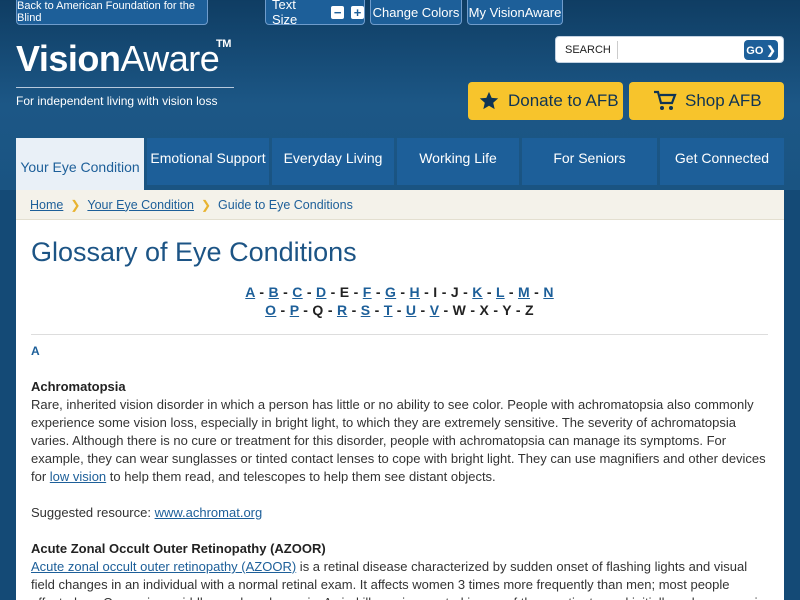 This screenshot has height=600, width=800. What do you see at coordinates (194, 252) in the screenshot?
I see `page-title: Glossary of Eye Conditions` at bounding box center [194, 252].